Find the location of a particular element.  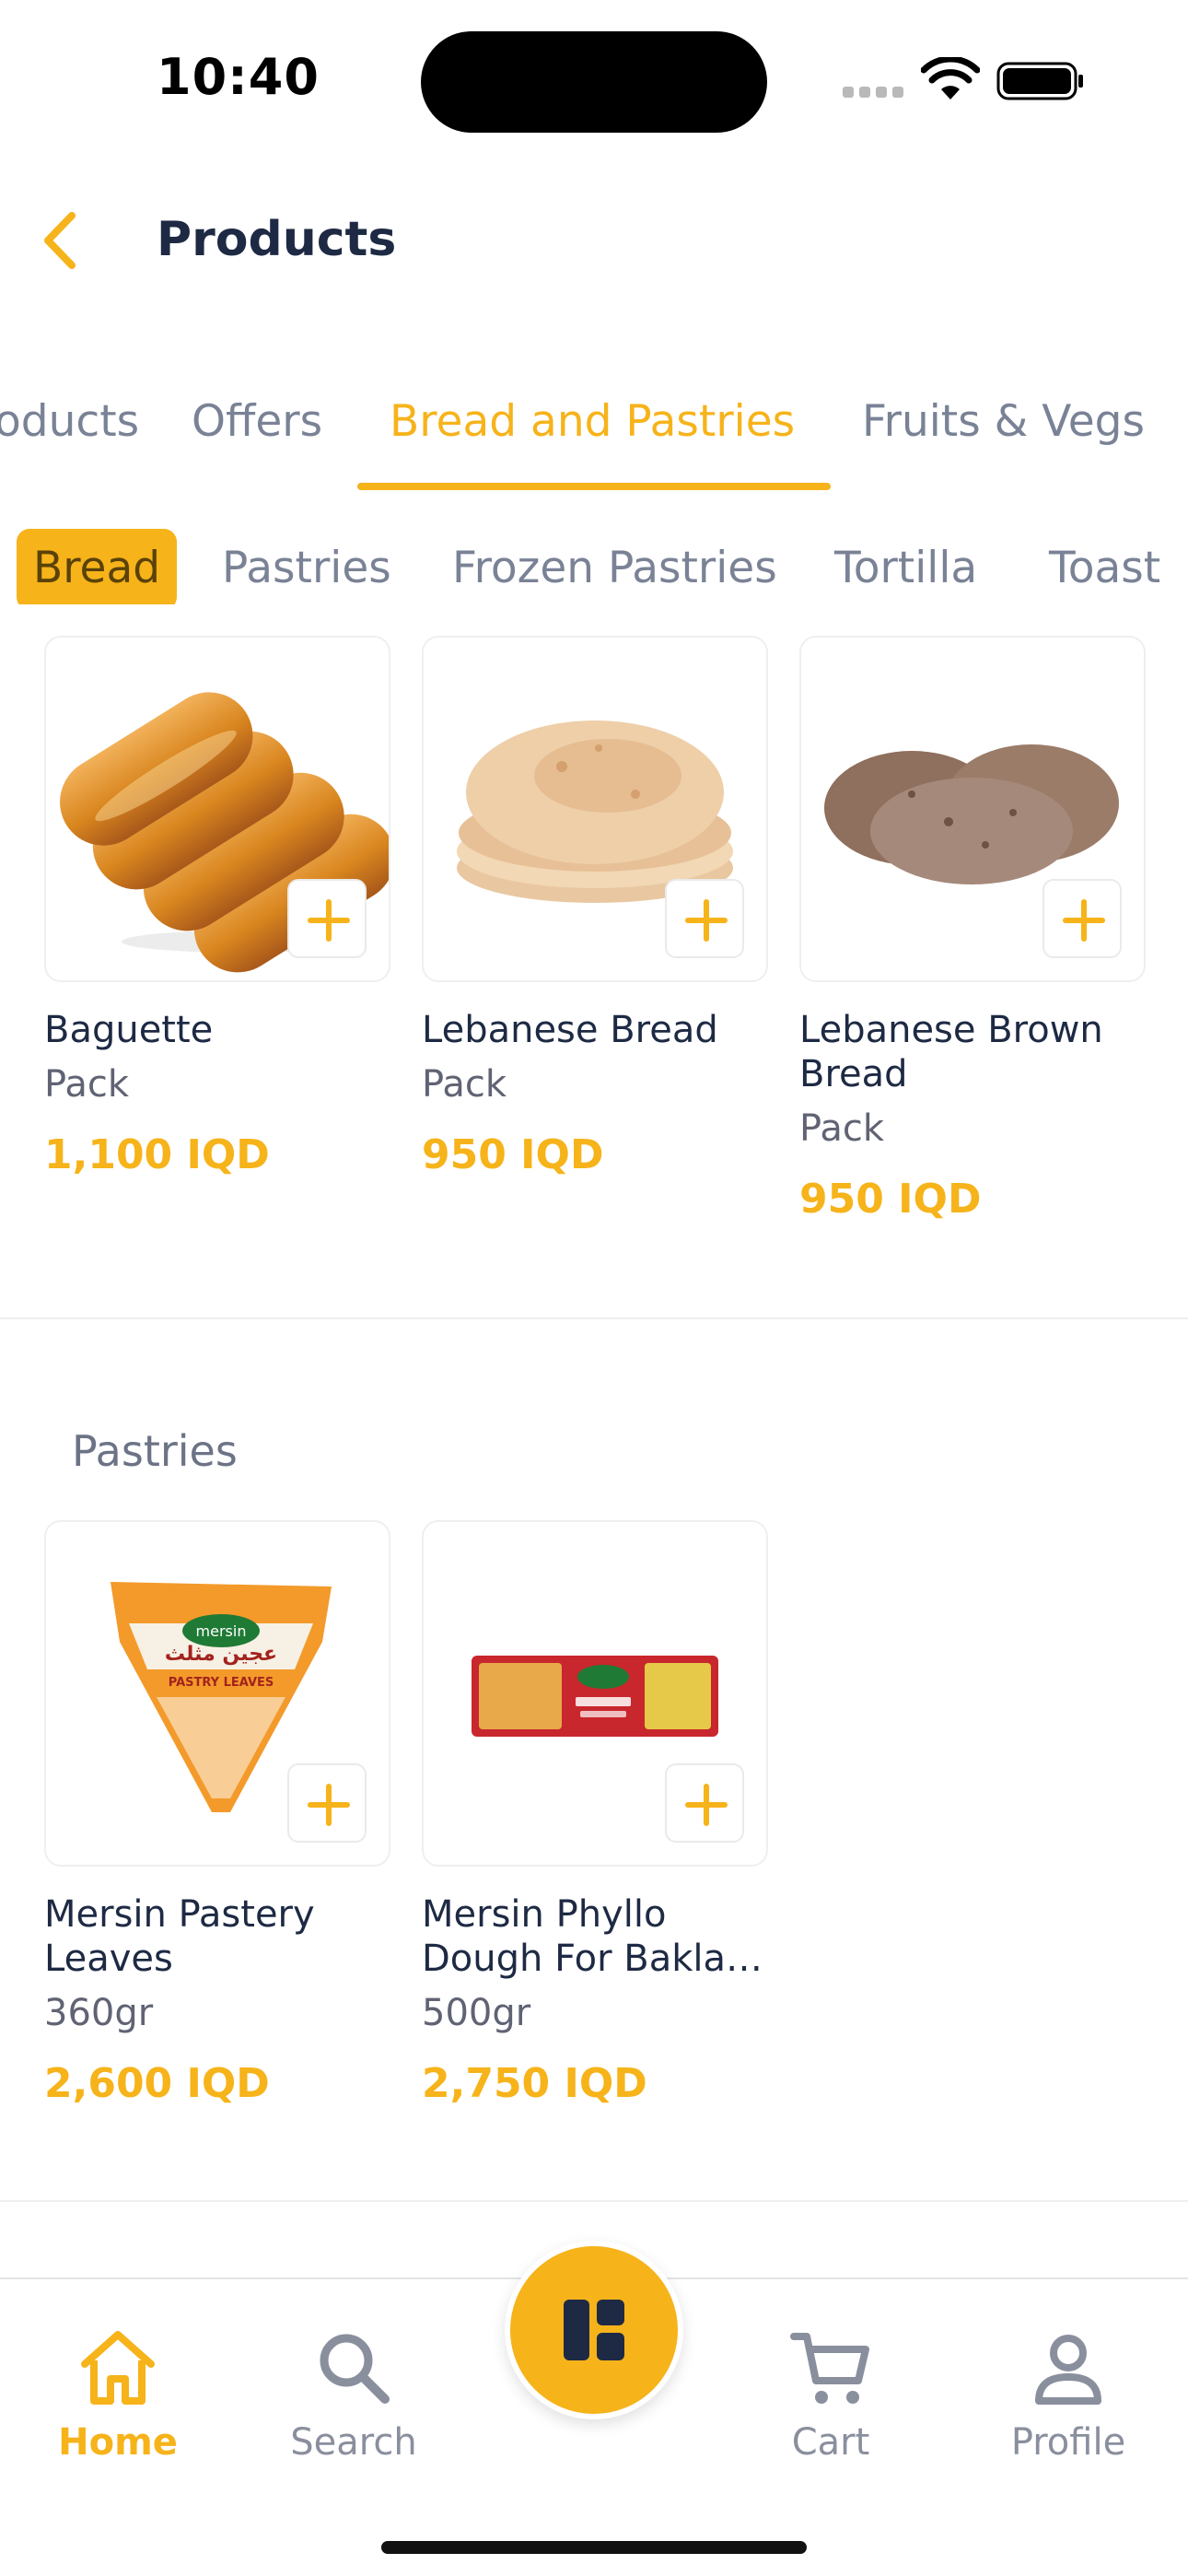

profile-icon is located at coordinates (1068, 2370).